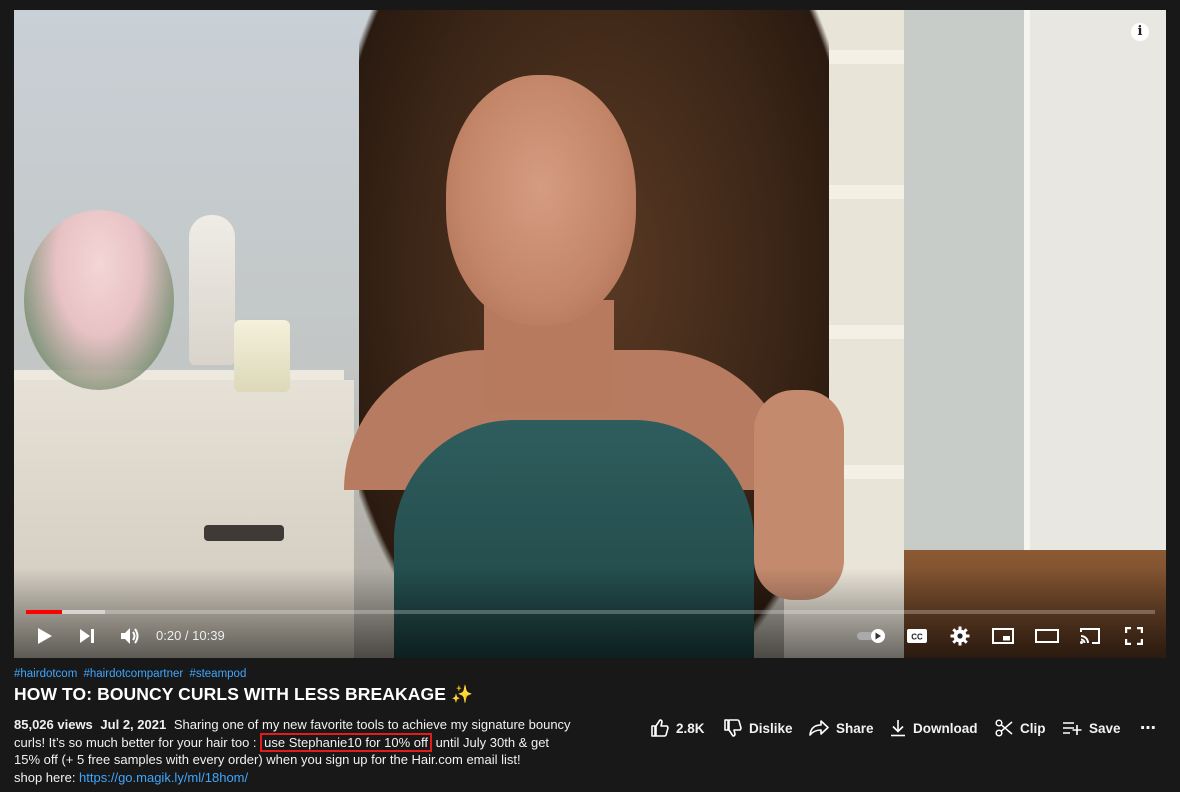  Describe the element at coordinates (45, 674) in the screenshot. I see `hashtag-link: #hairdotcom` at that location.